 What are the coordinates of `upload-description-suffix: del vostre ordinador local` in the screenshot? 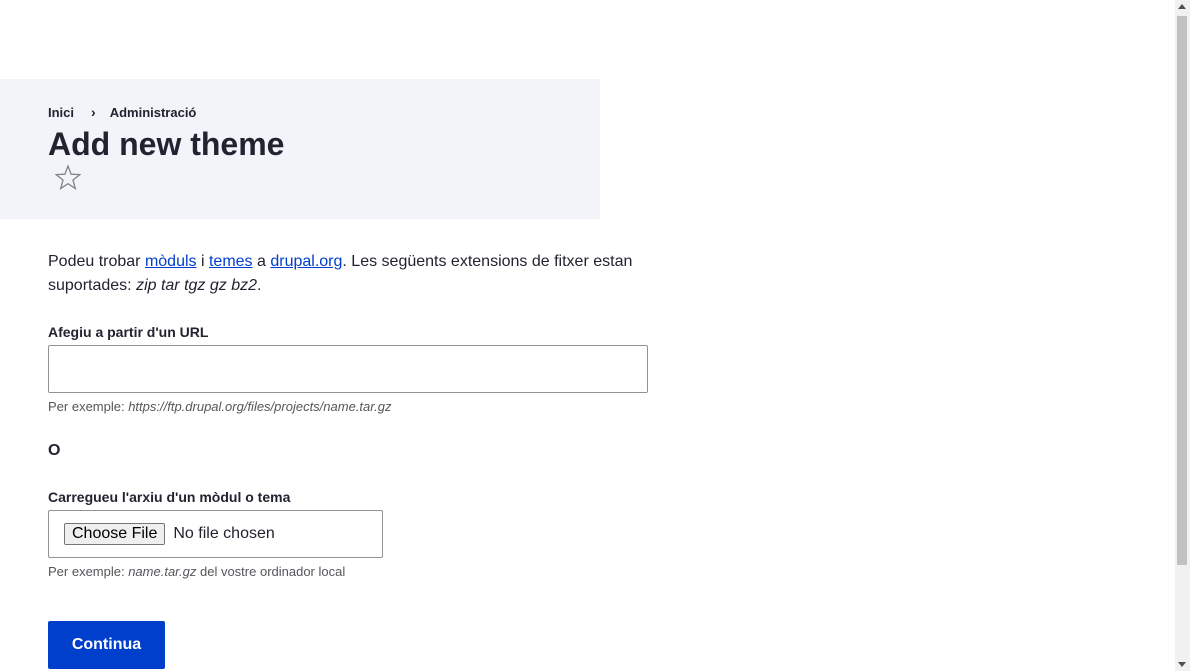 It's located at (271, 571).